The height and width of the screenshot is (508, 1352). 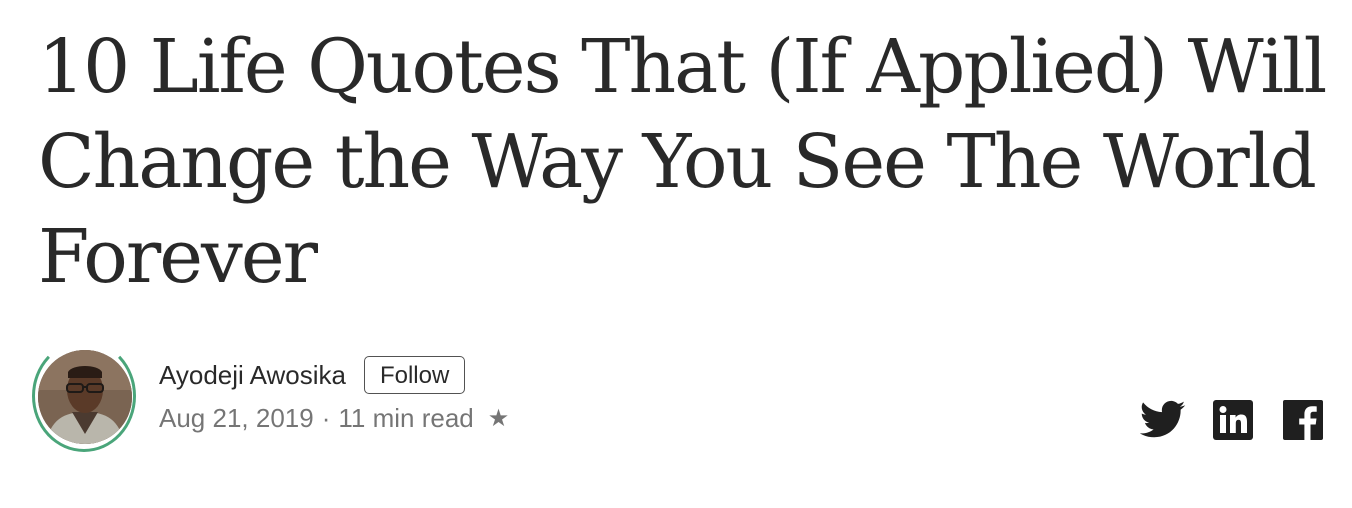 I want to click on read-time: 11 min read, so click(x=406, y=417).